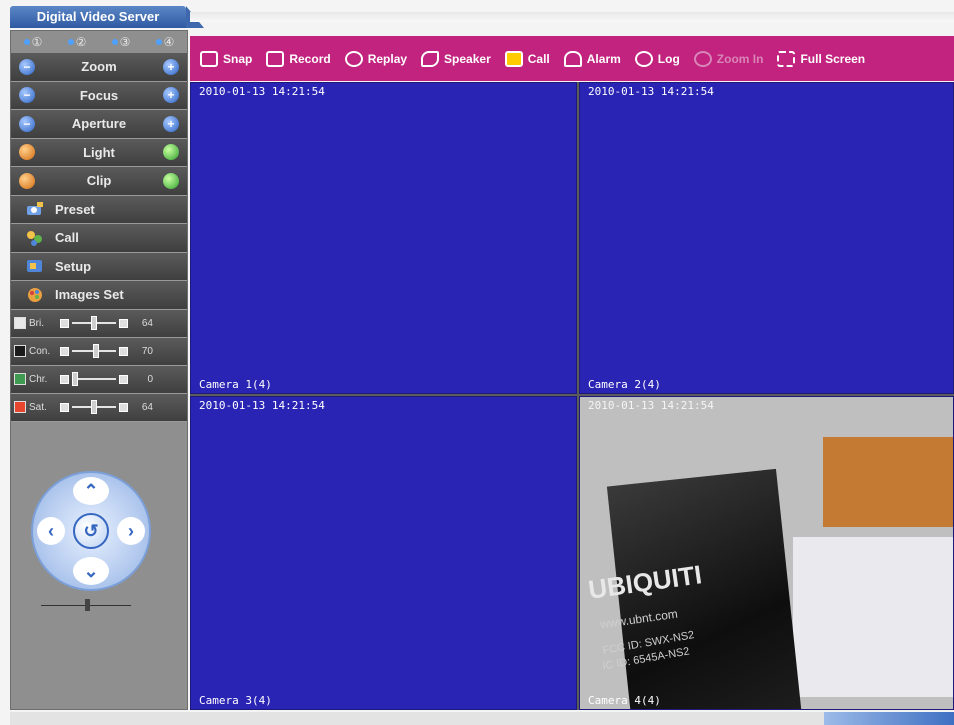 This screenshot has height=725, width=954. I want to click on aperture-label: Aperture, so click(99, 124).